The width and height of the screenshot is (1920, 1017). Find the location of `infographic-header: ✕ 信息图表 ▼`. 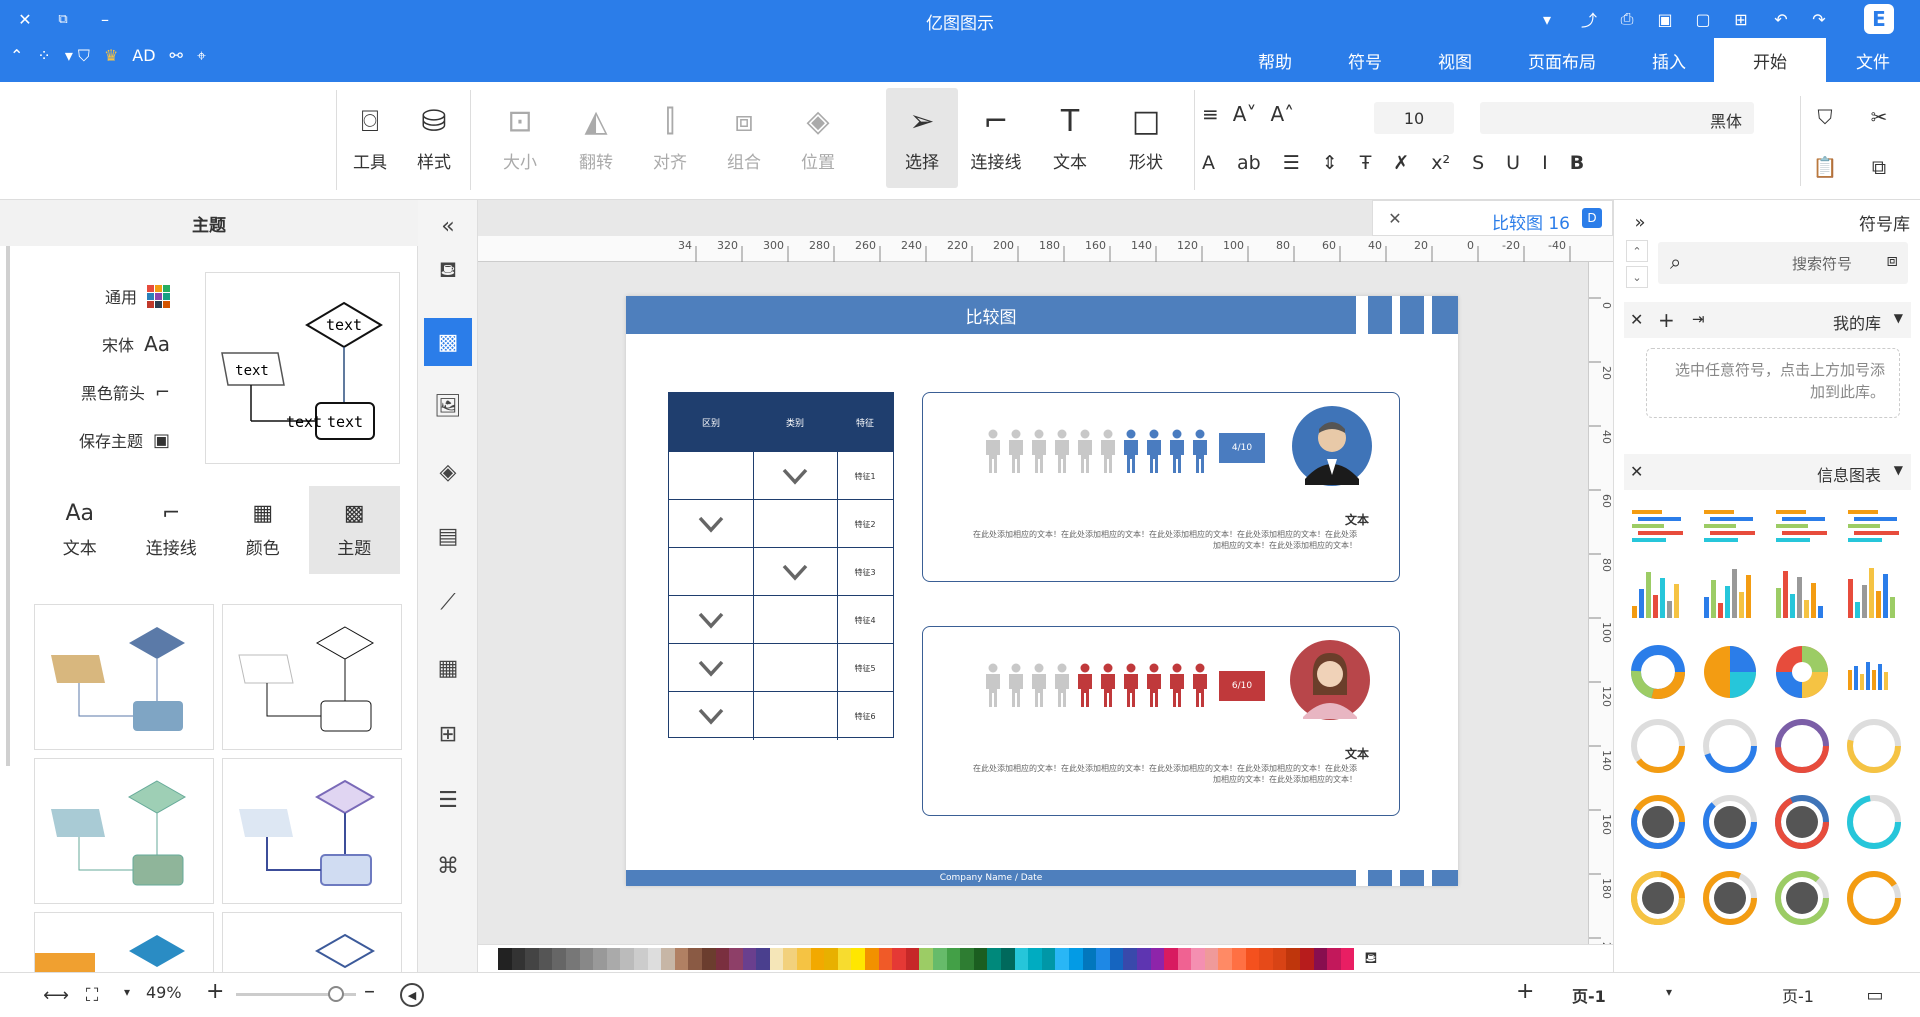

infographic-header: ✕ 信息图表 ▼ is located at coordinates (1767, 472).